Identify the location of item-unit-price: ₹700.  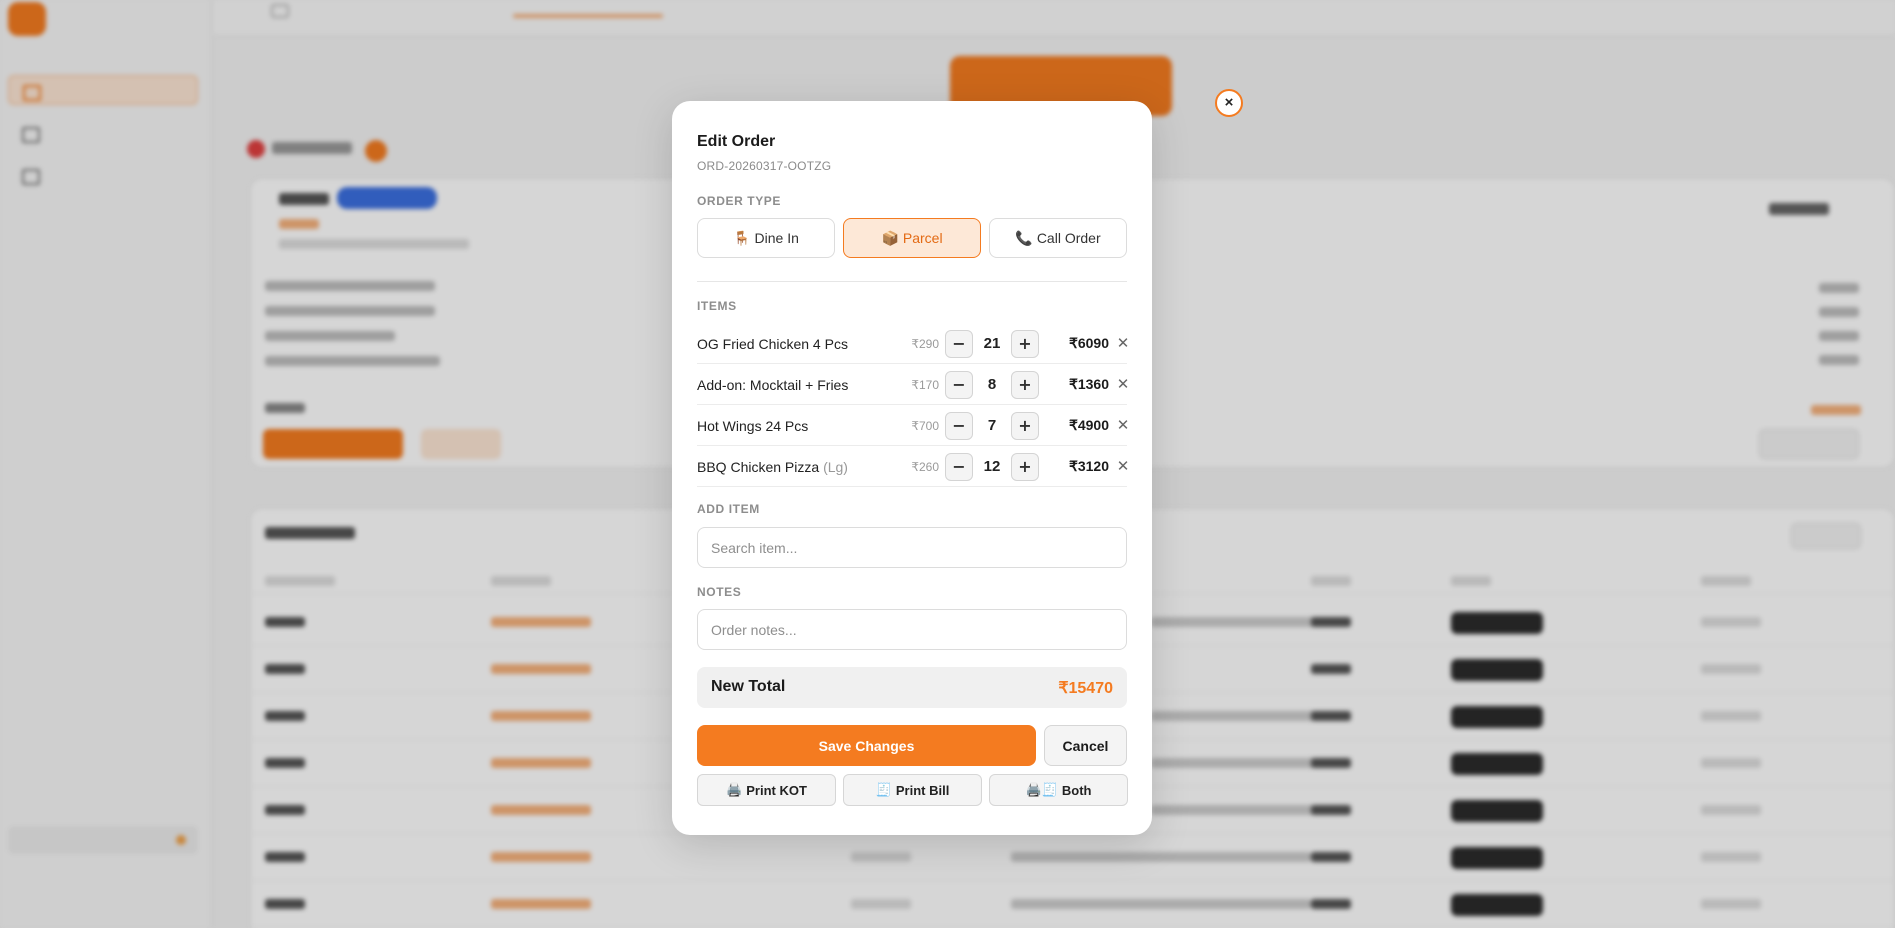
(925, 426).